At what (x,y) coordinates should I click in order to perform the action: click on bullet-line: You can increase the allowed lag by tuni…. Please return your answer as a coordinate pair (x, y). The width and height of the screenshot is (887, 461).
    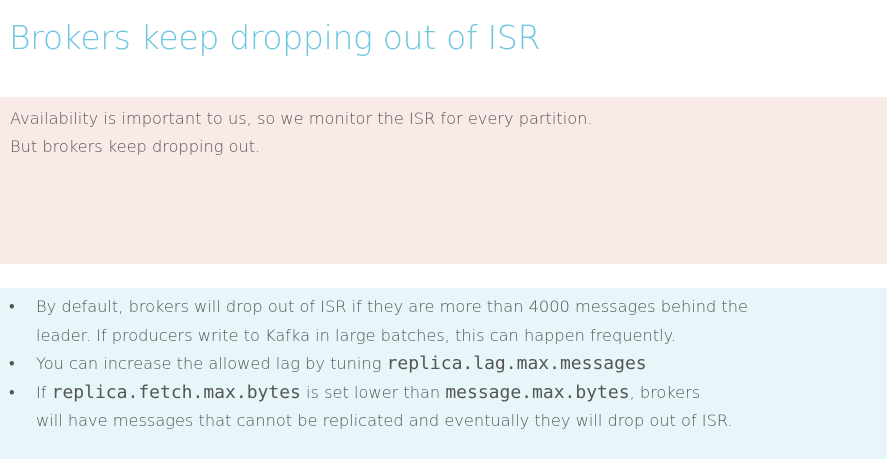
    Looking at the image, I should click on (461, 364).